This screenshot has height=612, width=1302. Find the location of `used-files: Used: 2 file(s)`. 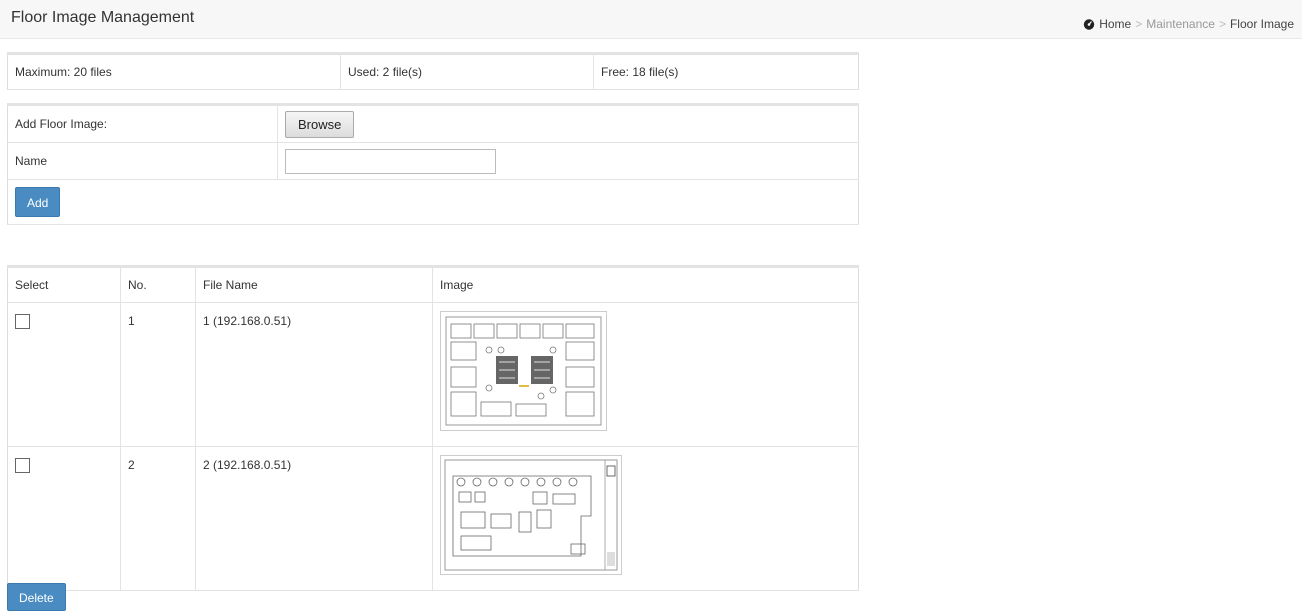

used-files: Used: 2 file(s) is located at coordinates (467, 71).